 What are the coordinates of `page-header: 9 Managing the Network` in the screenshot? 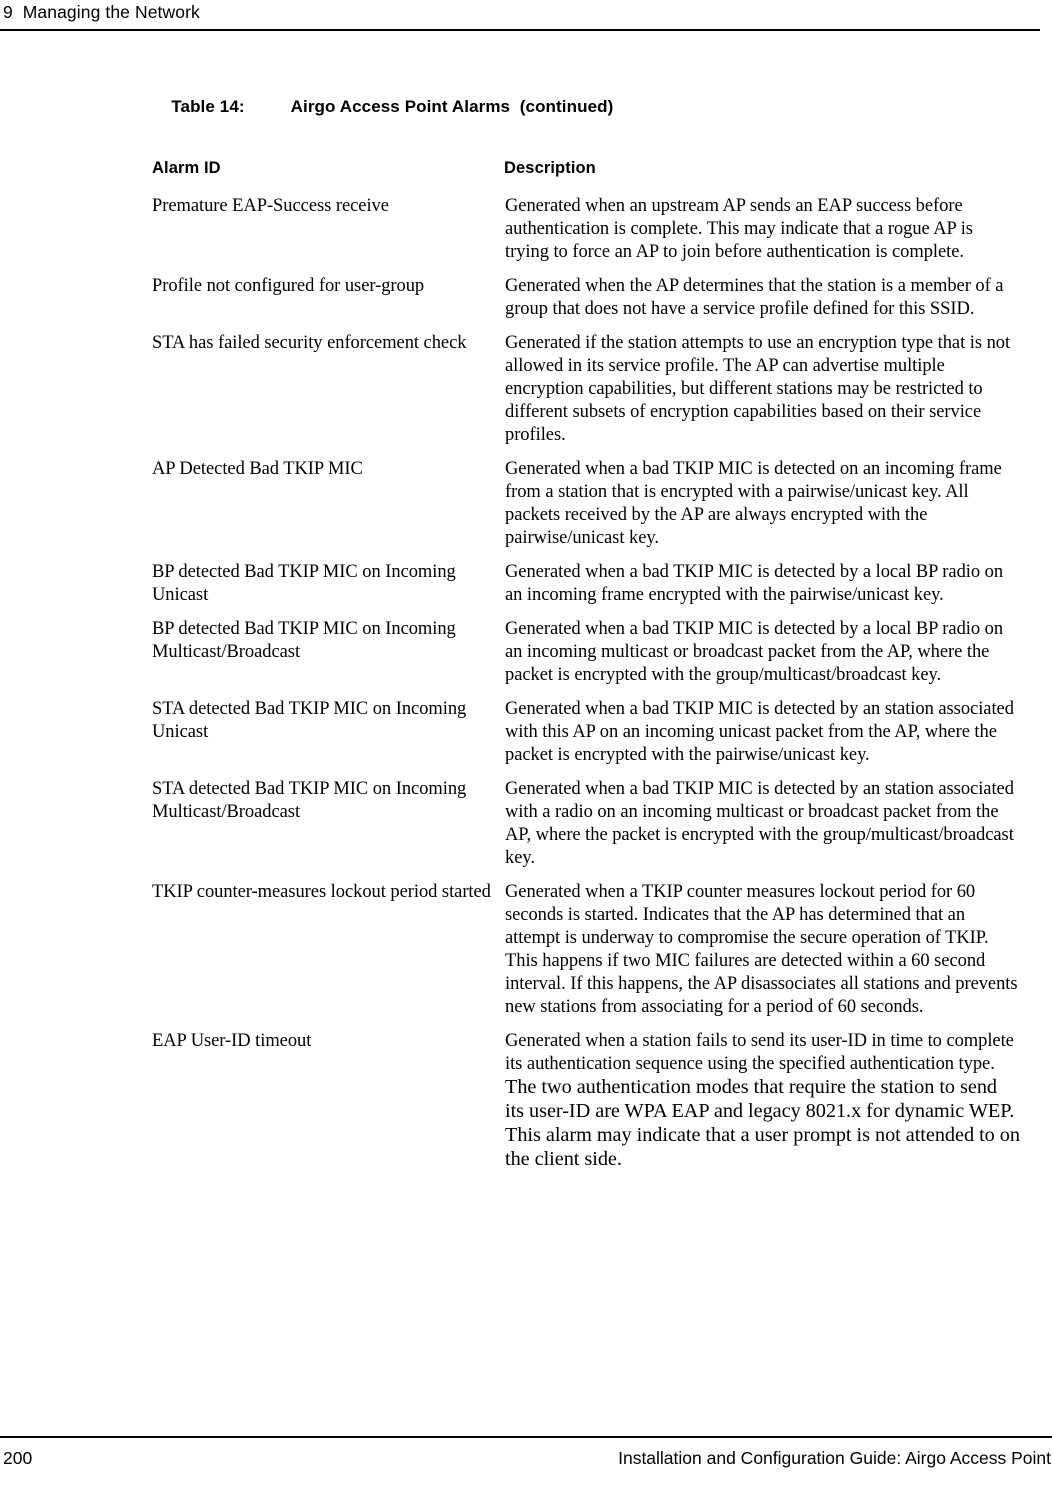 It's located at (526, 18).